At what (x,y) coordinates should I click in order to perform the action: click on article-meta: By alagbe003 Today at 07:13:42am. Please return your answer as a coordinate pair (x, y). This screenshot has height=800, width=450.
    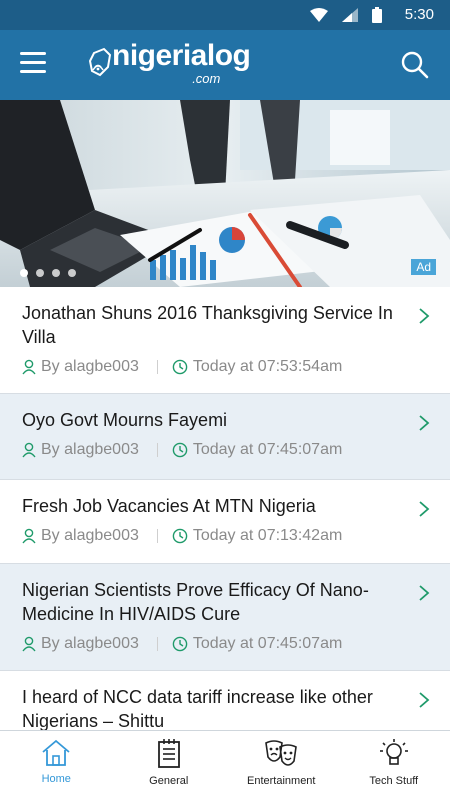
    Looking at the image, I should click on (213, 536).